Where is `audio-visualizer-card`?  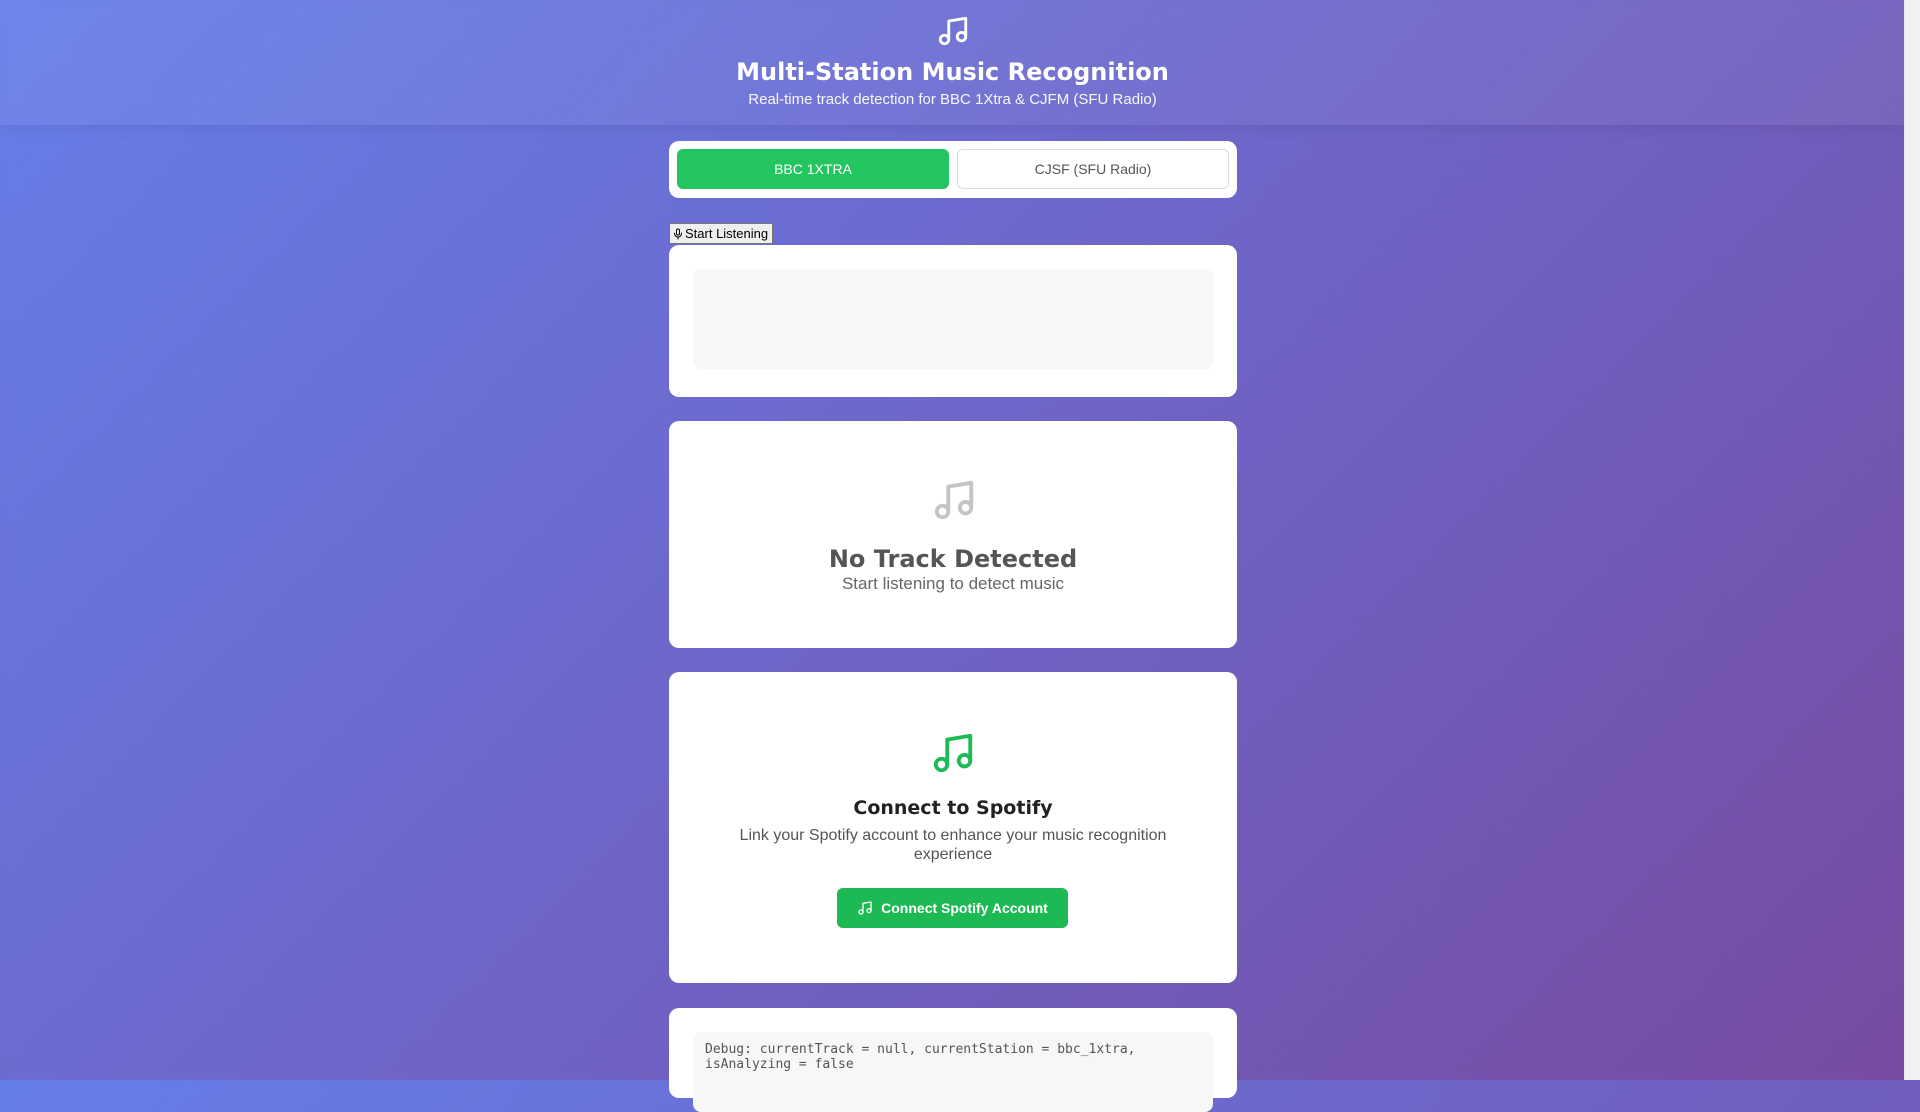
audio-visualizer-card is located at coordinates (953, 321).